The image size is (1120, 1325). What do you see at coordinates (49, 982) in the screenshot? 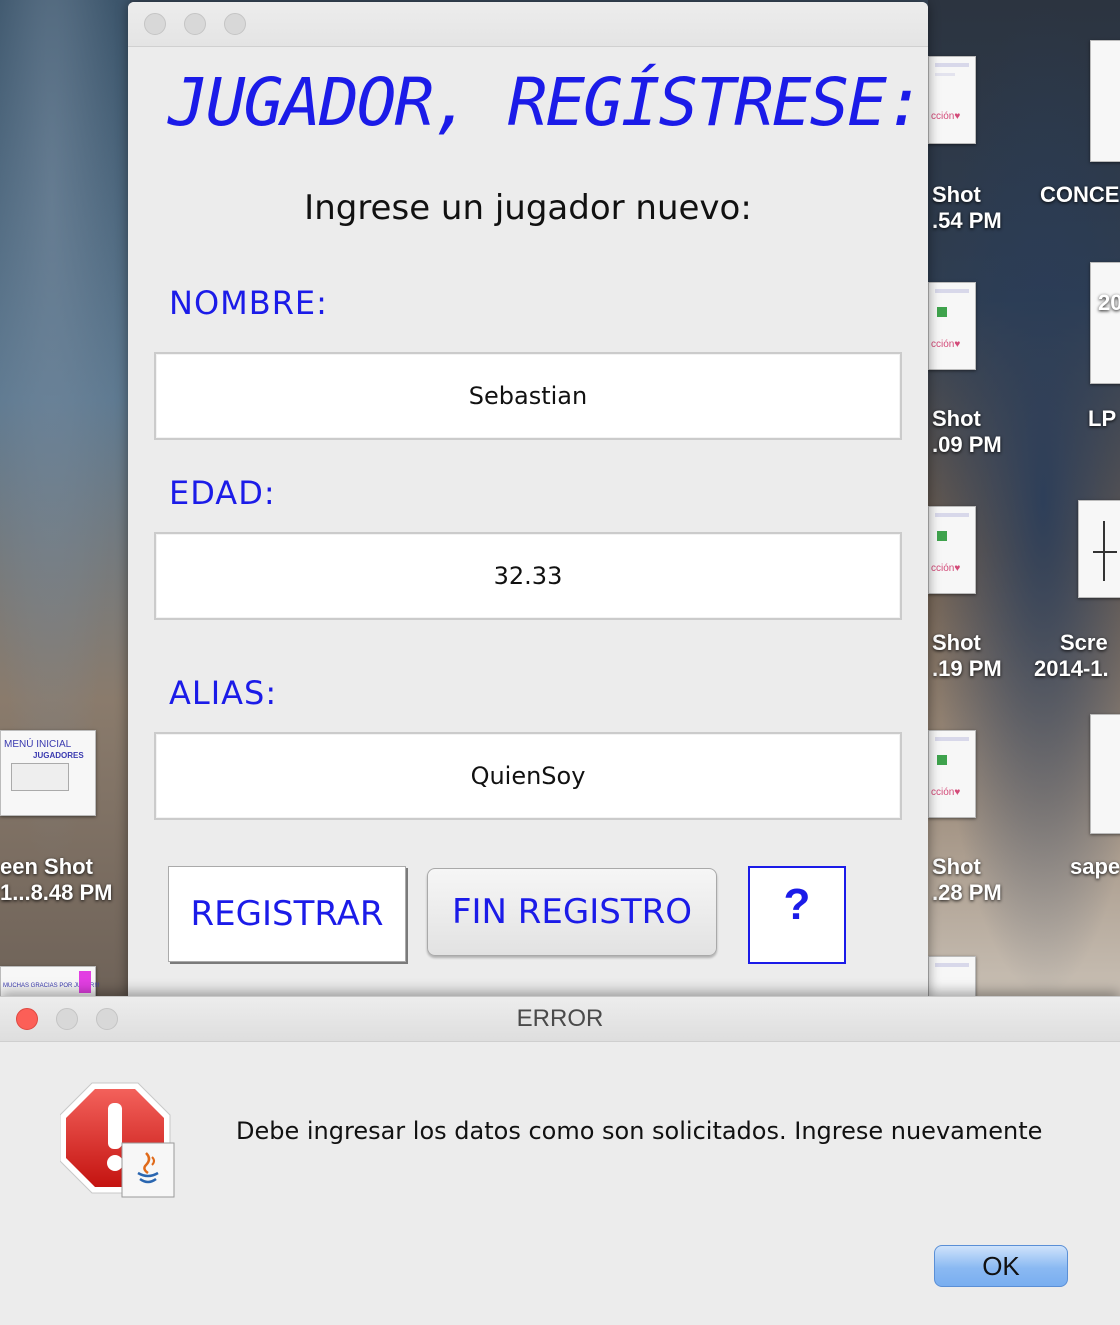
I see `desktop-thumbnail: MUCHAS GRACIAS POR JUGAR!!!` at bounding box center [49, 982].